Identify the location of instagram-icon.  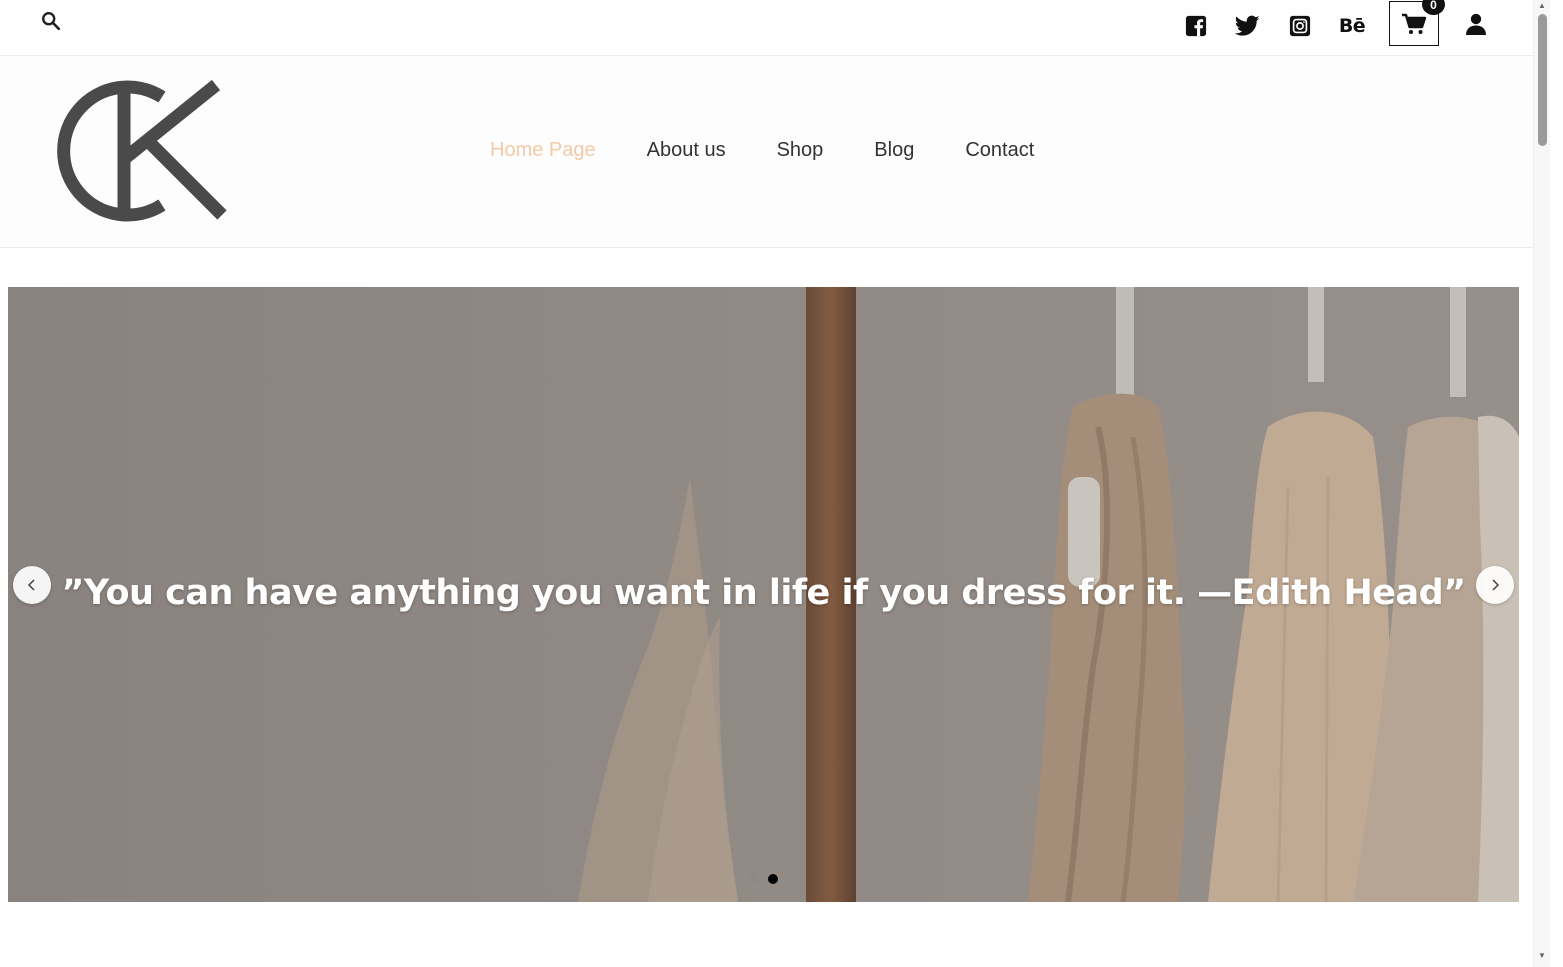
(1300, 26).